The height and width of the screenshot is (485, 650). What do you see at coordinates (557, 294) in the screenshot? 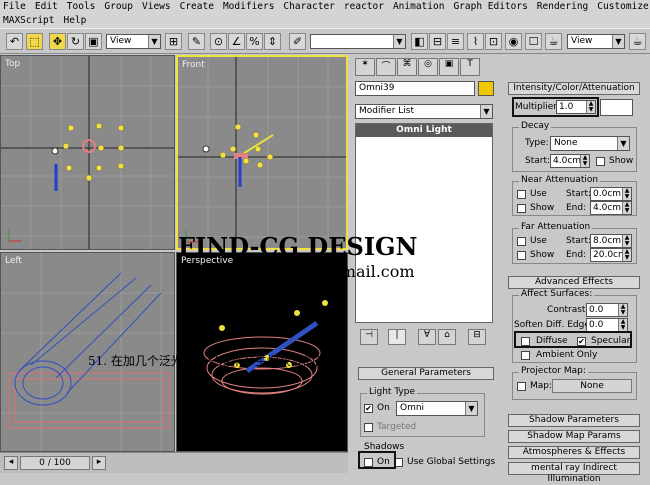
I see `affect-surfaces-label: Affect Surfaces:` at bounding box center [557, 294].